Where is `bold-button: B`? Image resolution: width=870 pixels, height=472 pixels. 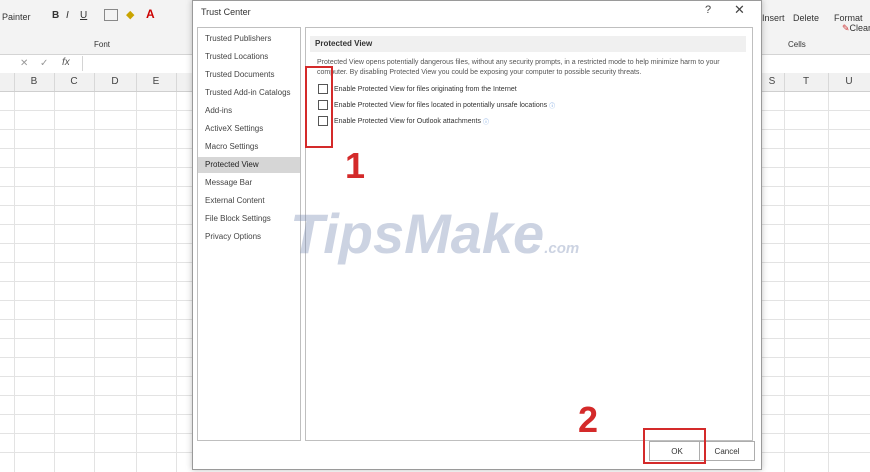 bold-button: B is located at coordinates (55, 15).